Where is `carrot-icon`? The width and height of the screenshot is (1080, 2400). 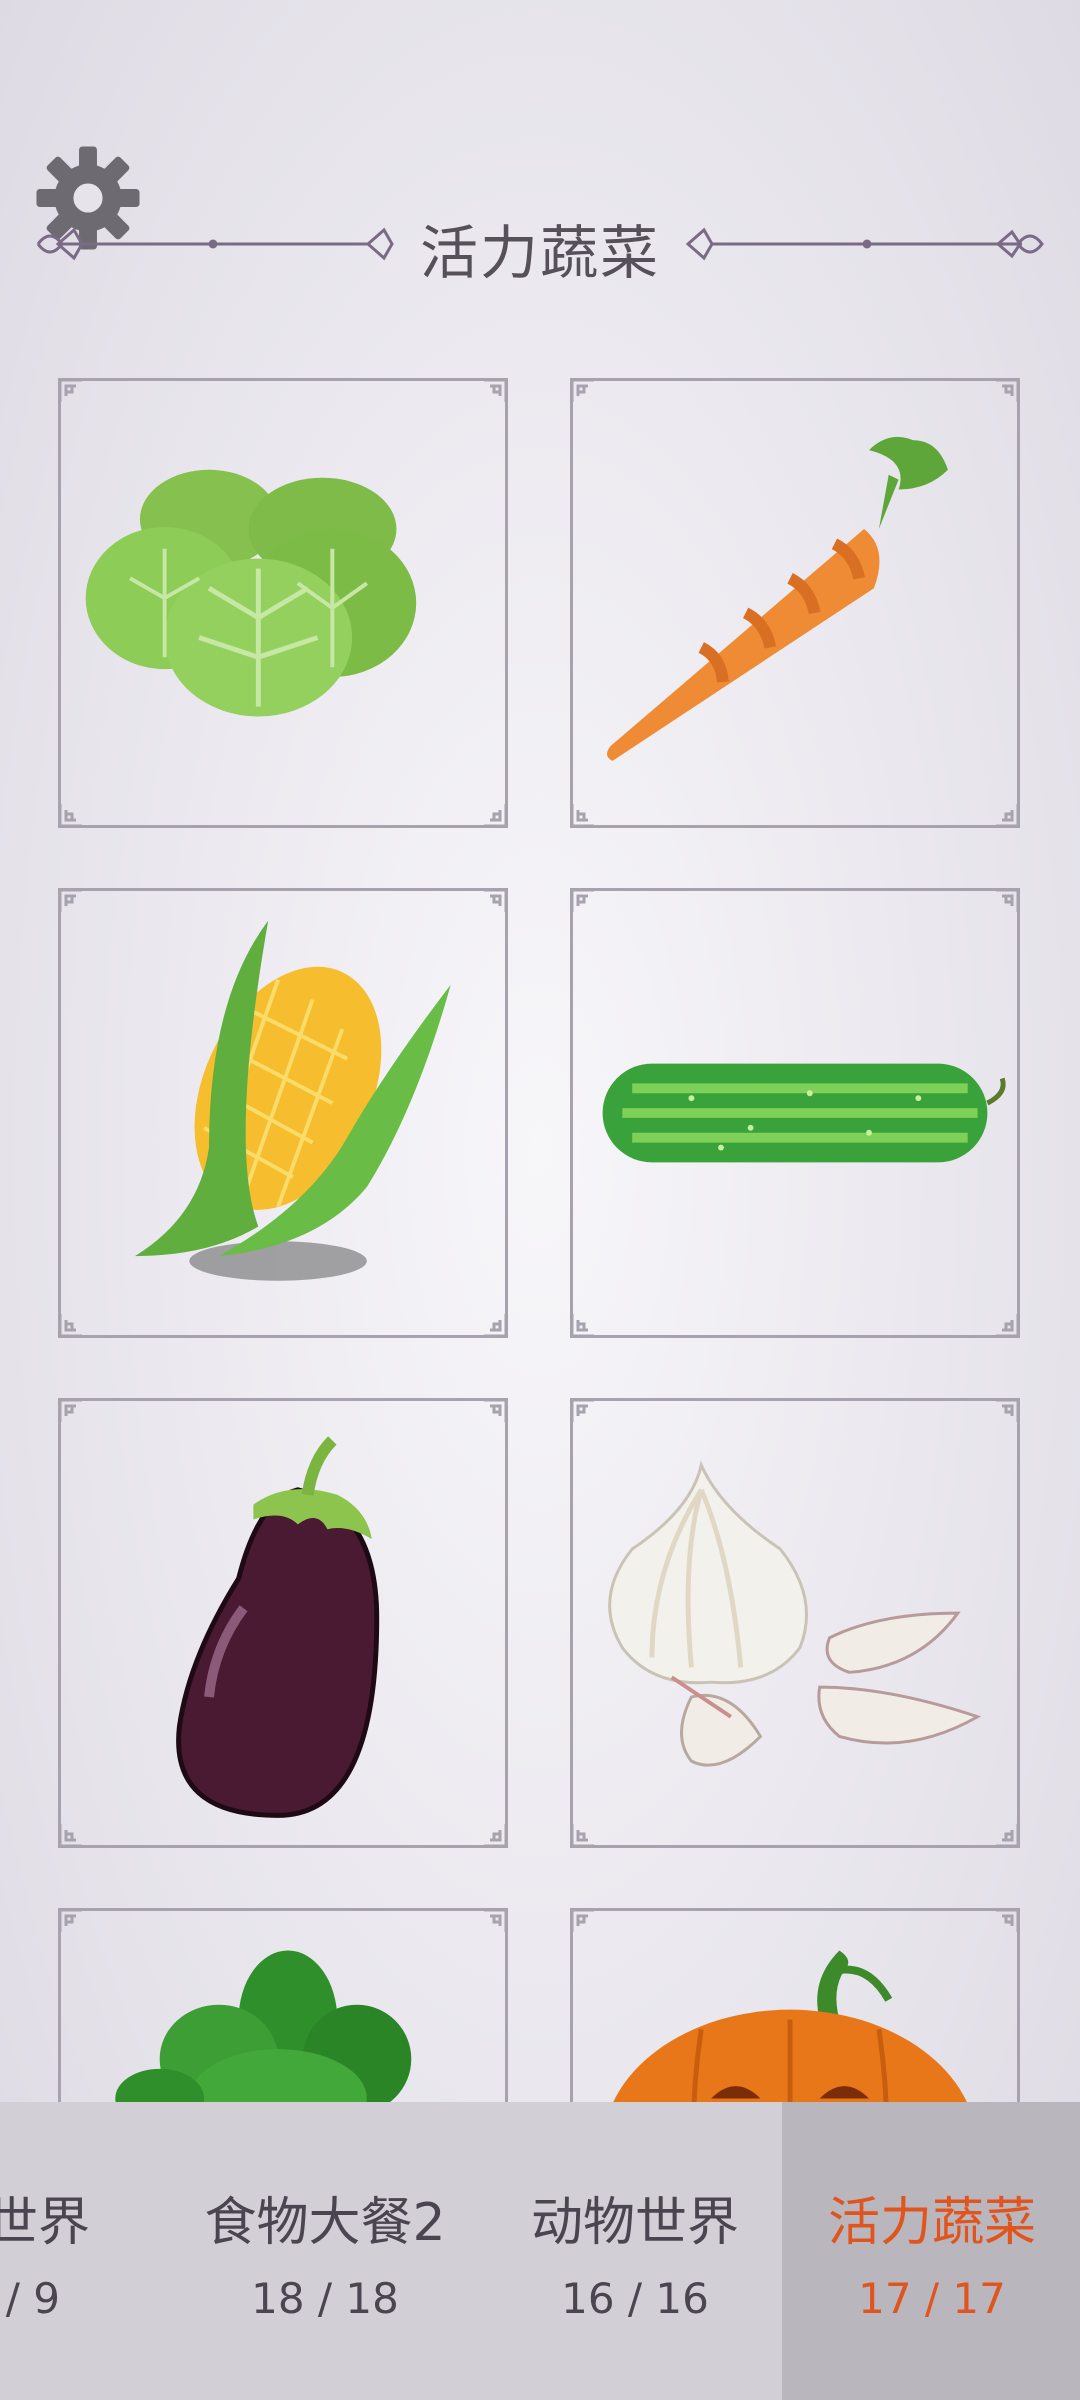 carrot-icon is located at coordinates (777, 598).